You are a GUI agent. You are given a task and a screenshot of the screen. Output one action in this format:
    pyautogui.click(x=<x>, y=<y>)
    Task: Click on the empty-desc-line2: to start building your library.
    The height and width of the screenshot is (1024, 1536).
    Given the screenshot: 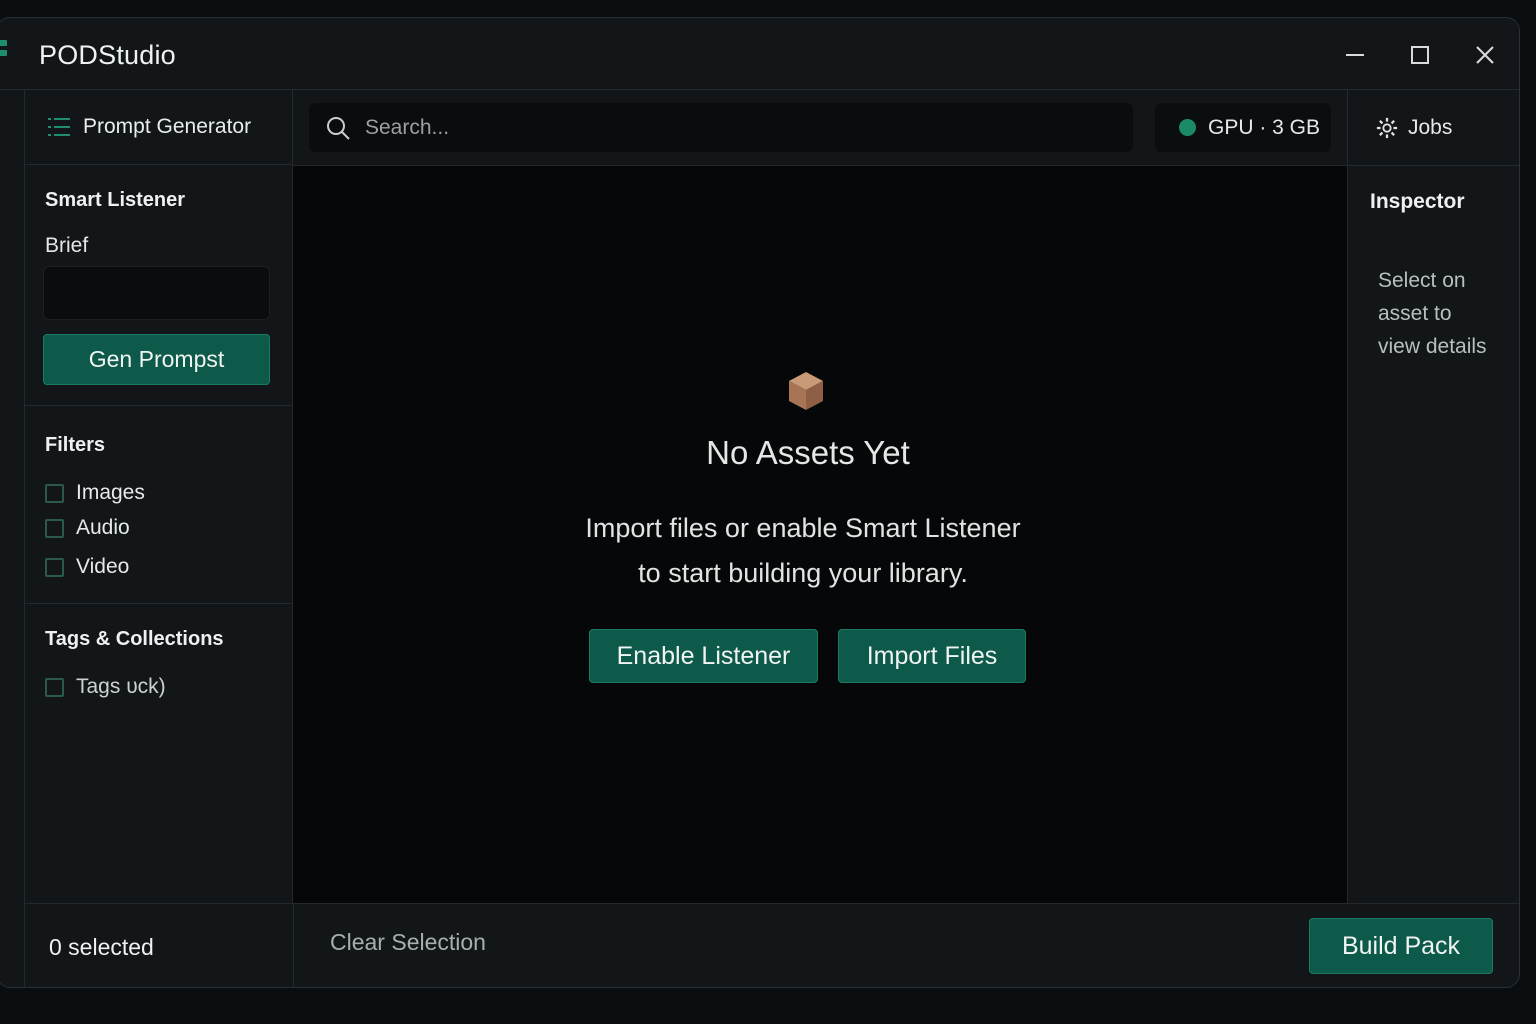 What is the action you would take?
    pyautogui.click(x=803, y=573)
    